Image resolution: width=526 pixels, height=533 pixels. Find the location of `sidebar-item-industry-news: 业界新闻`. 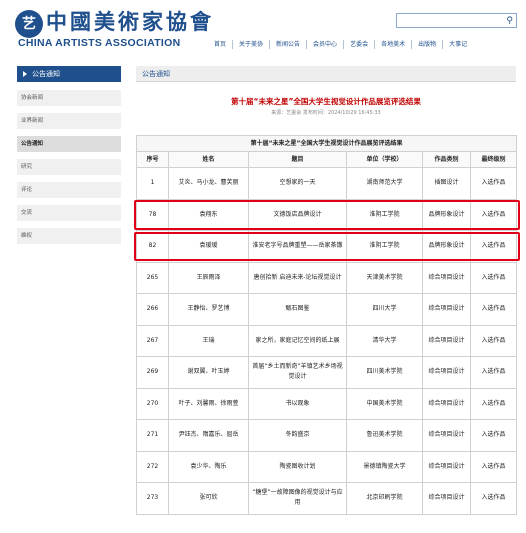

sidebar-item-industry-news: 业界新闻 is located at coordinates (69, 121).